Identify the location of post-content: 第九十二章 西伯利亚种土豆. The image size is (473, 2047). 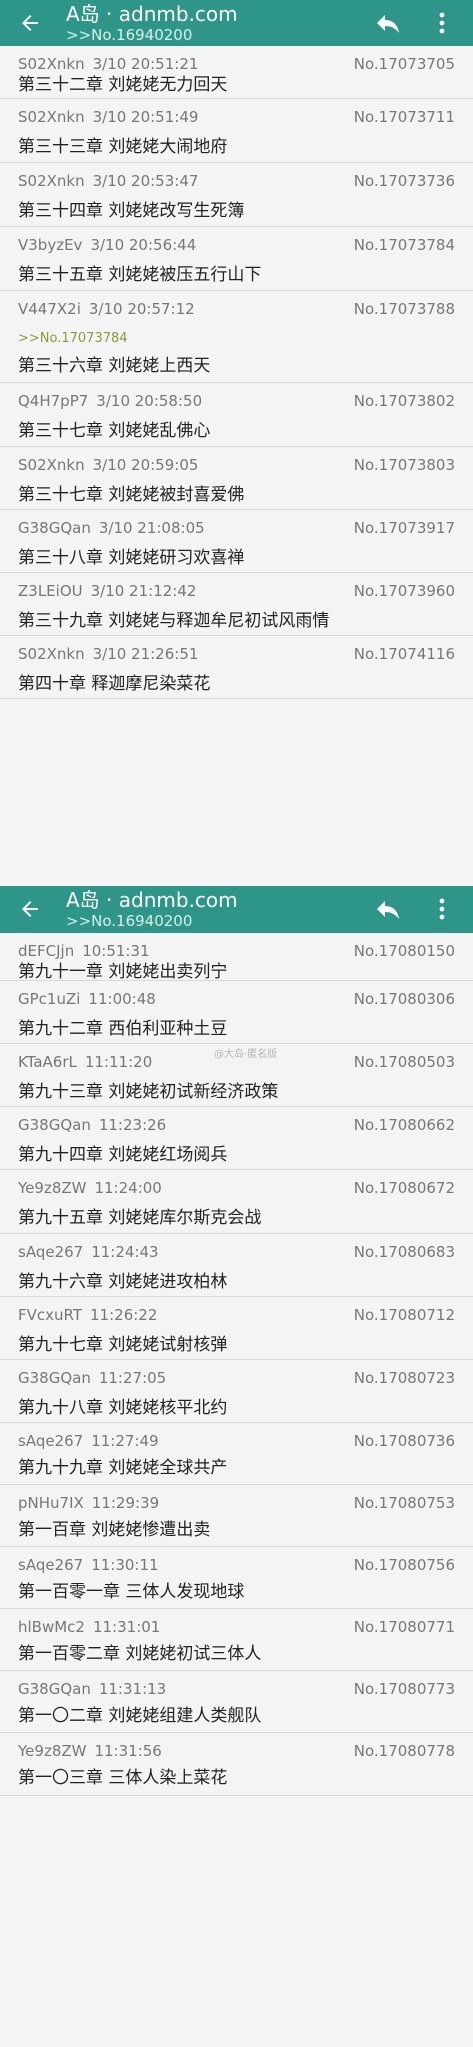
(123, 1029).